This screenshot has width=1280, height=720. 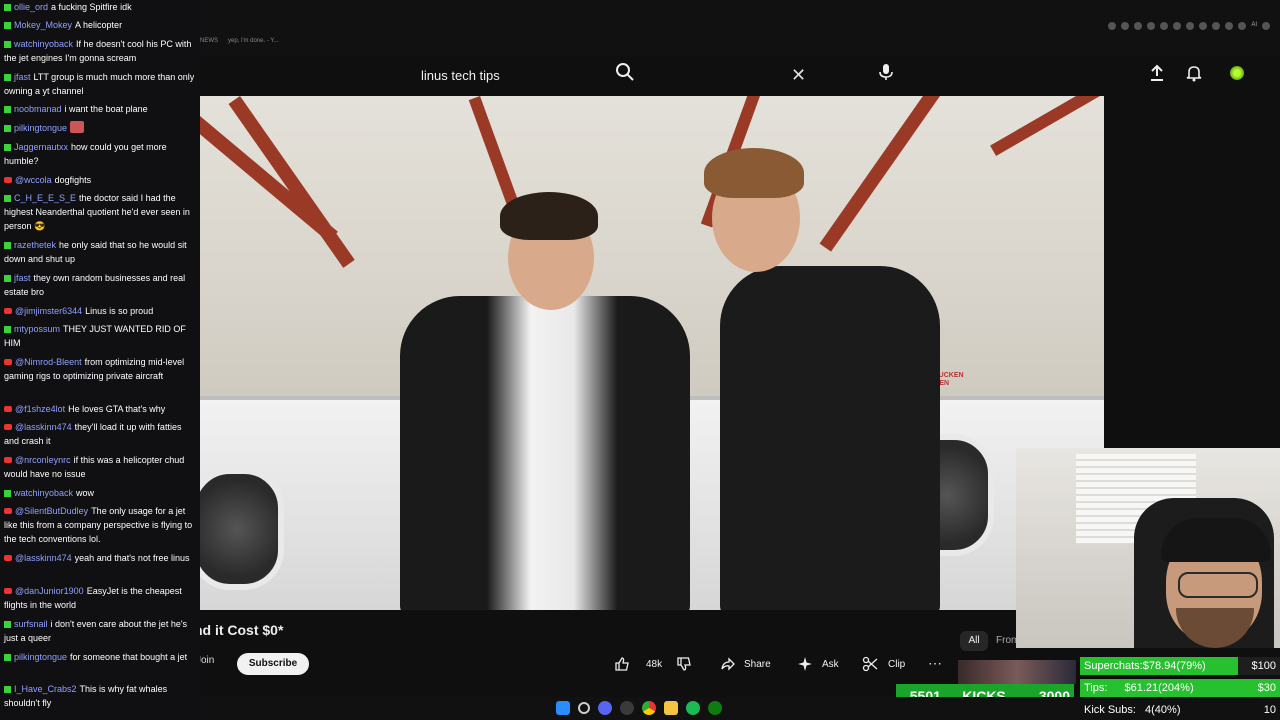 I want to click on spotify-icon, so click(x=693, y=708).